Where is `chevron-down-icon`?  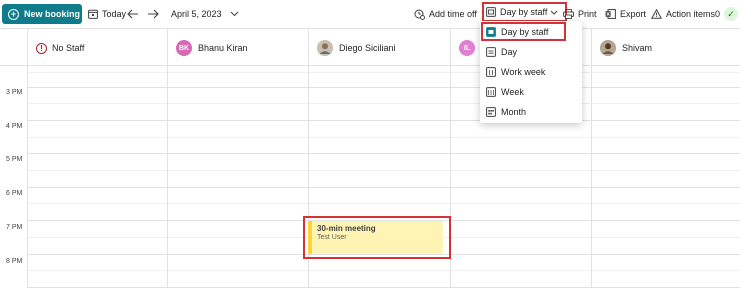
chevron-down-icon is located at coordinates (234, 14).